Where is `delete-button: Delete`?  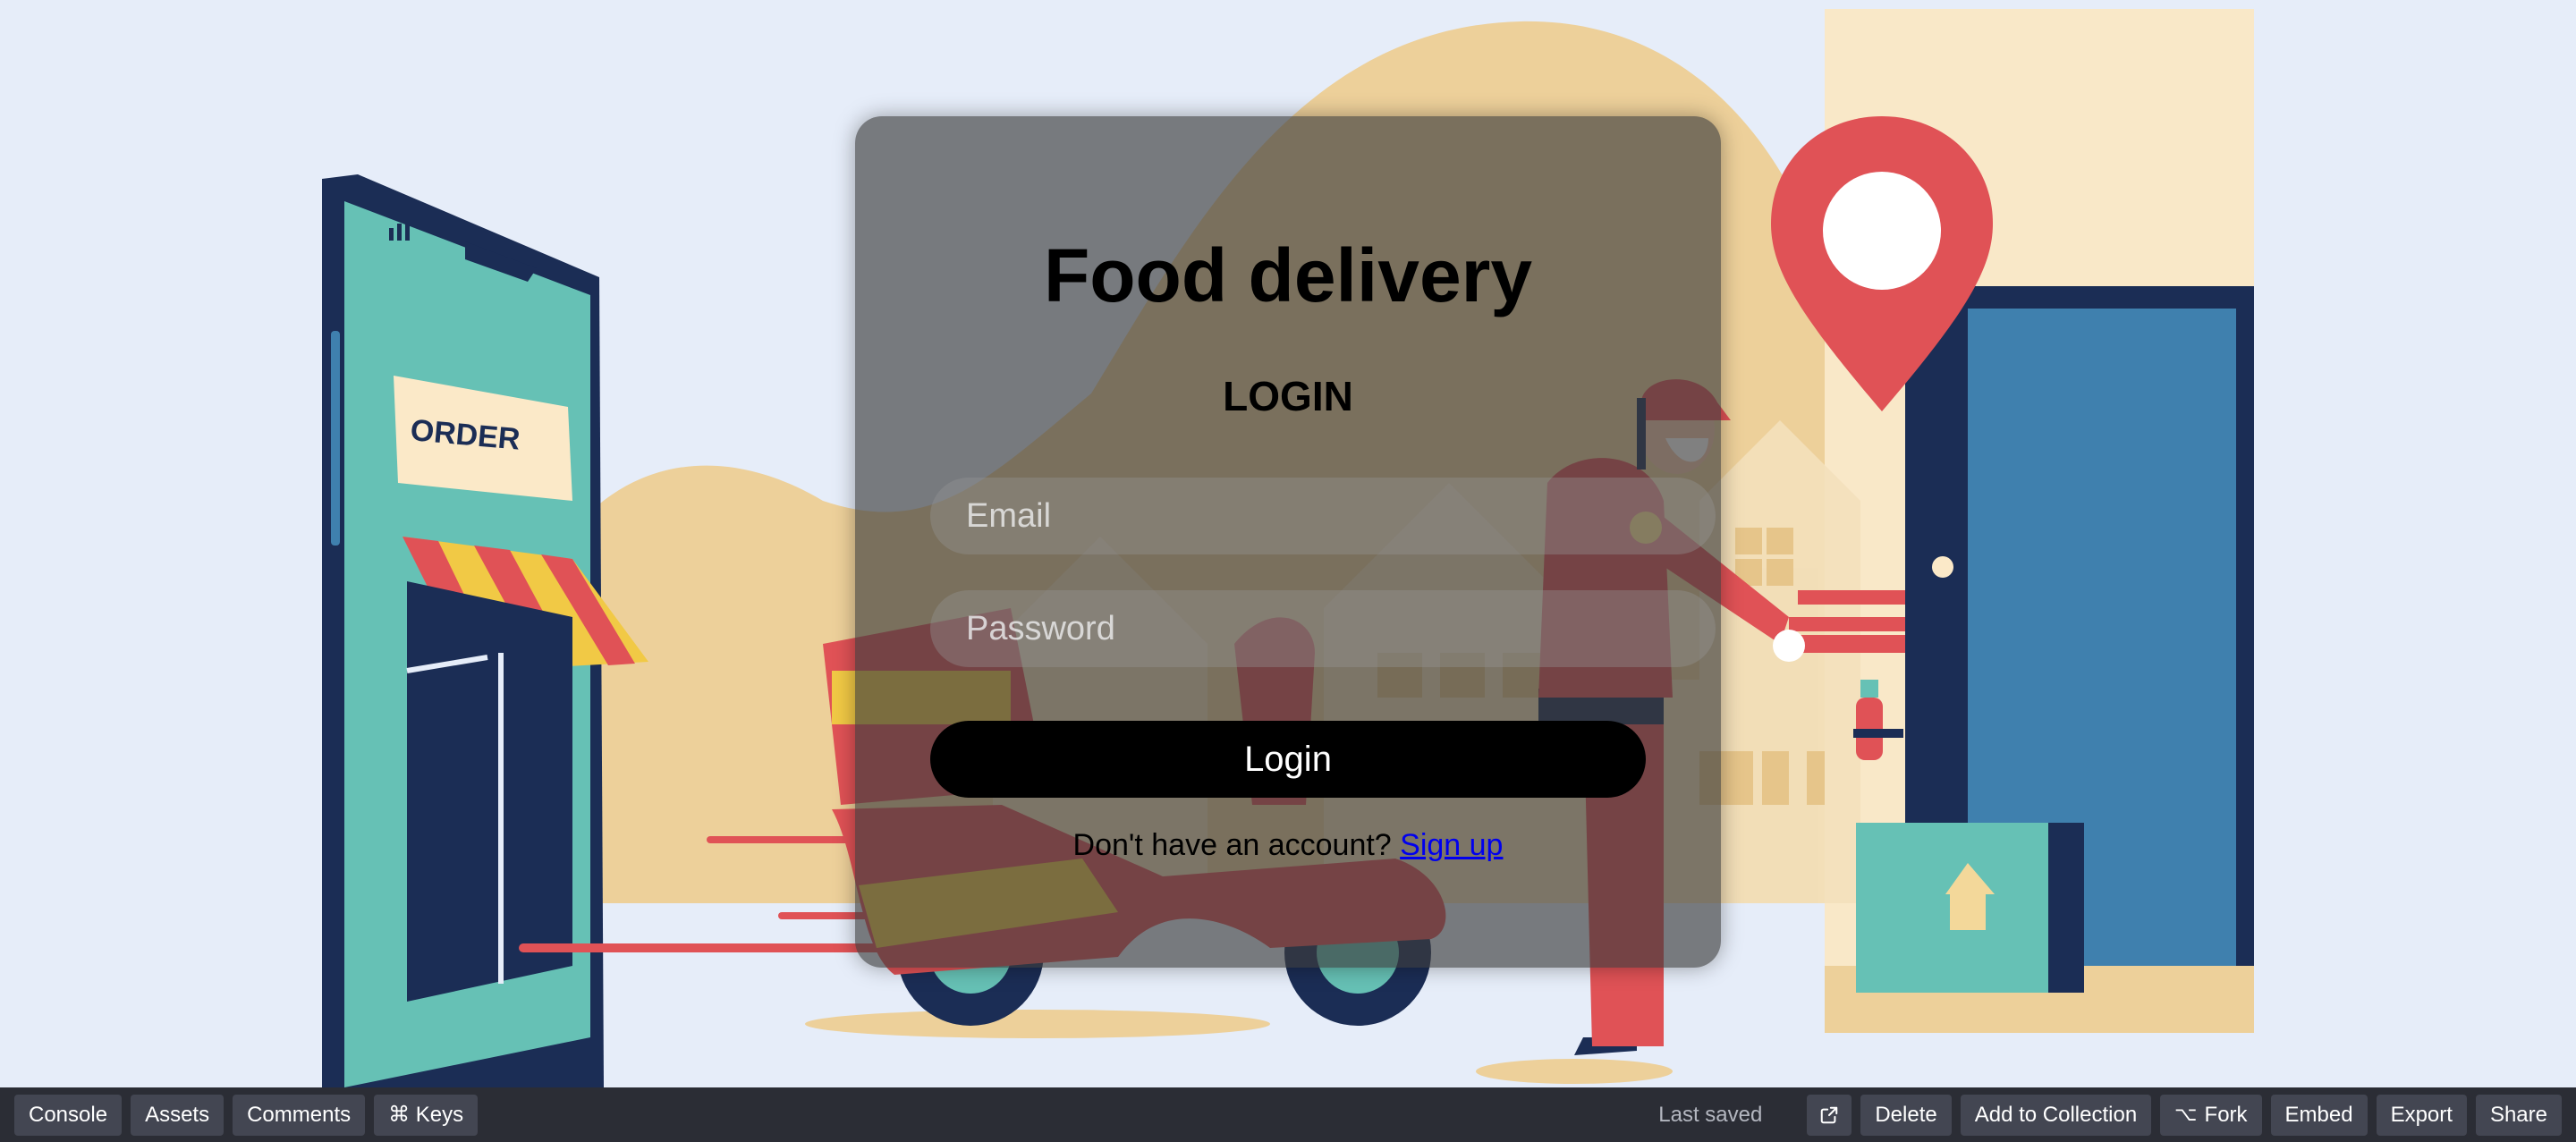
delete-button: Delete is located at coordinates (1906, 1115).